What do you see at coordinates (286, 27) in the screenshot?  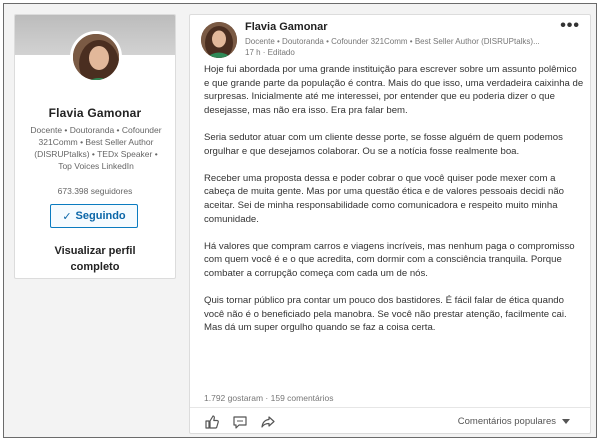 I see `post-author-name: Flavia Gamonar` at bounding box center [286, 27].